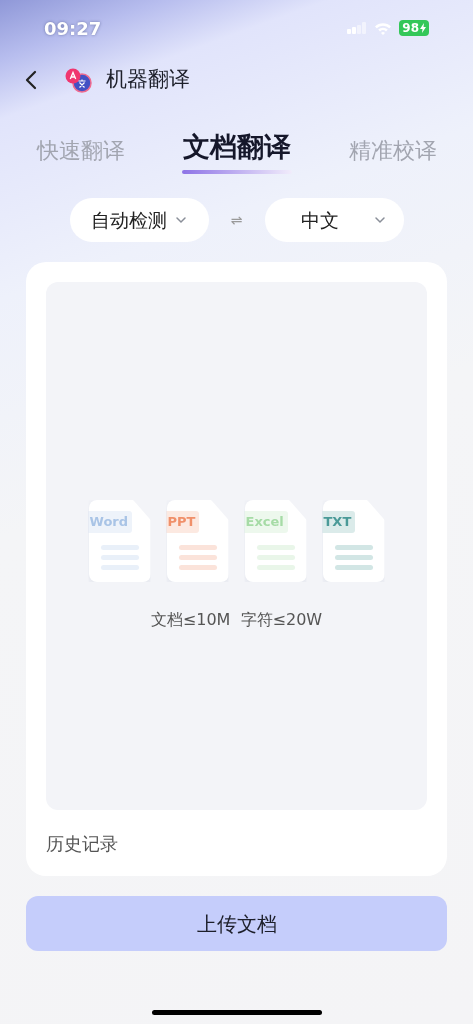 The image size is (473, 1024). Describe the element at coordinates (31, 80) in the screenshot. I see `back-icon` at that location.